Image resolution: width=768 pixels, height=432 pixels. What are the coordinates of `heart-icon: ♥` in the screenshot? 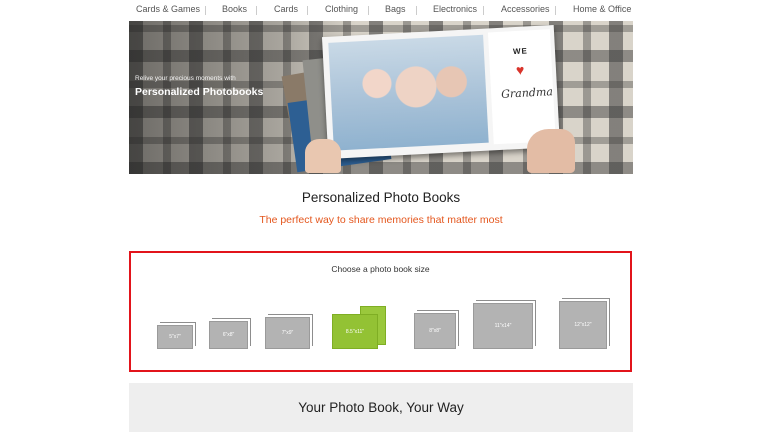 It's located at (520, 70).